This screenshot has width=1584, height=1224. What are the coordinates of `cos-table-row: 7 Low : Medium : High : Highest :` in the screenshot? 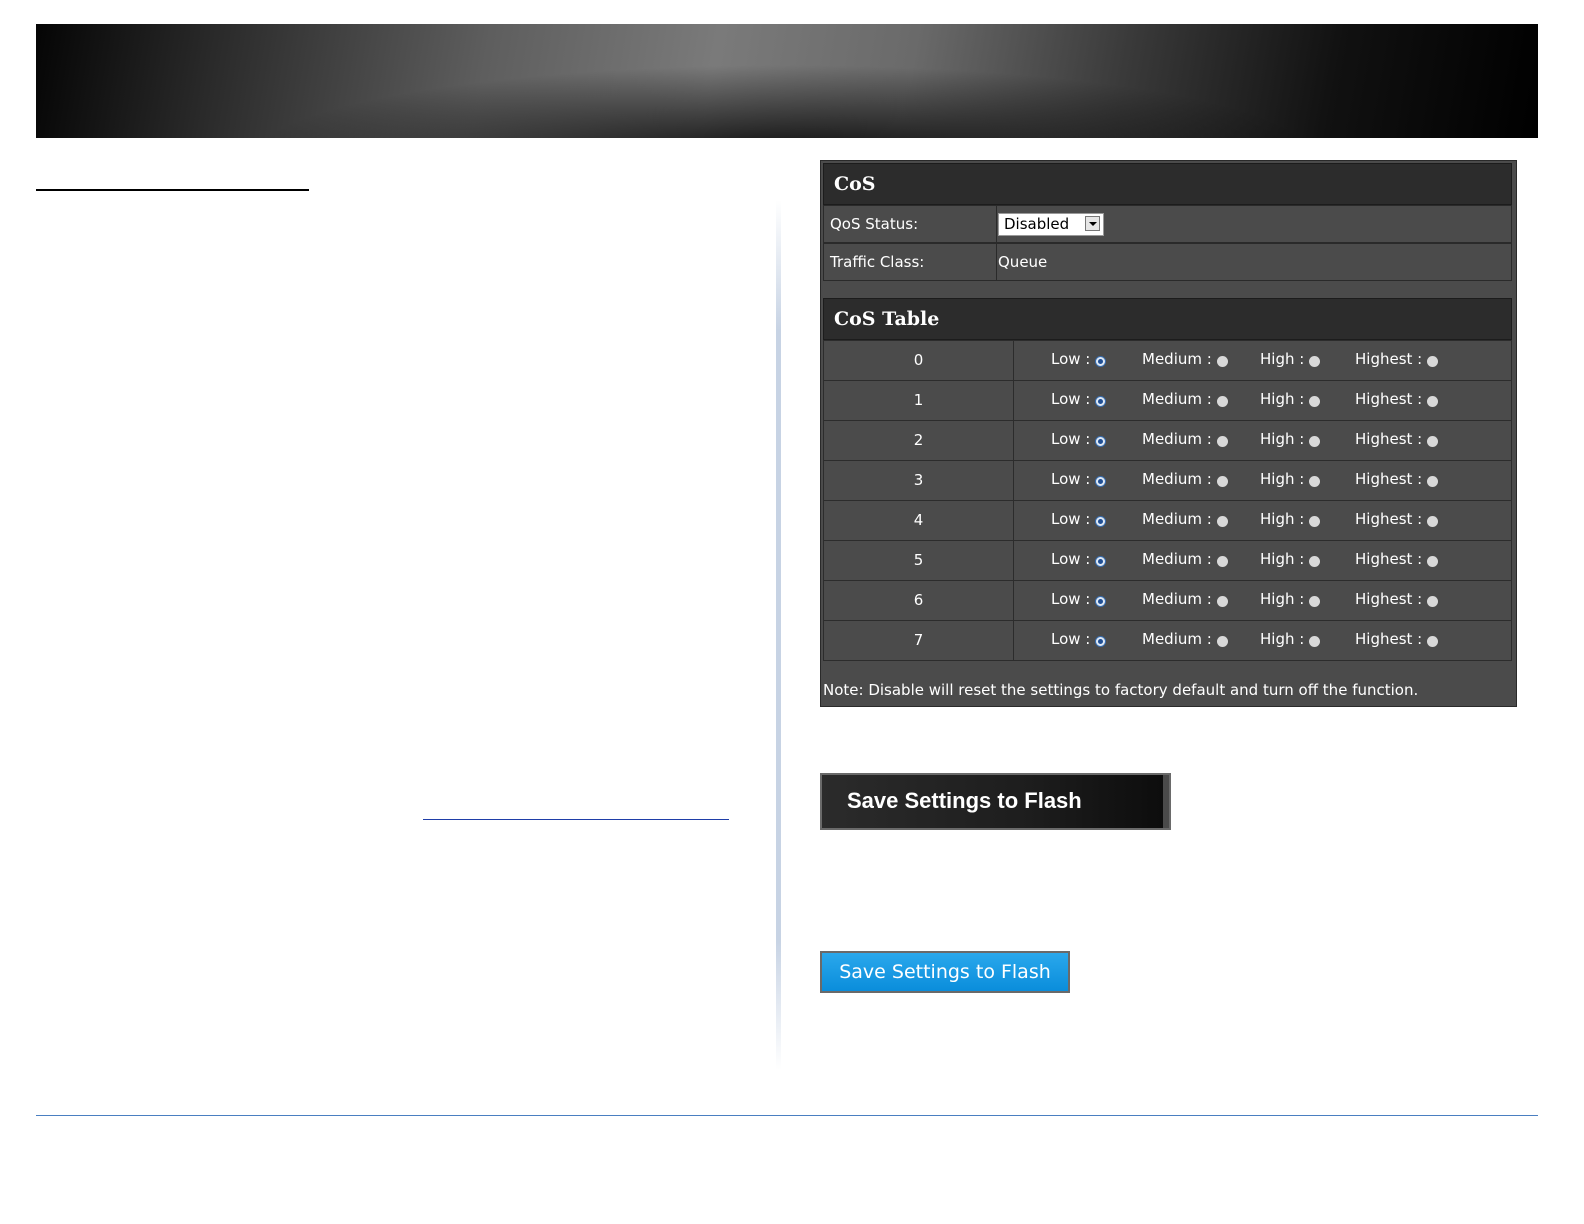 It's located at (1167, 640).